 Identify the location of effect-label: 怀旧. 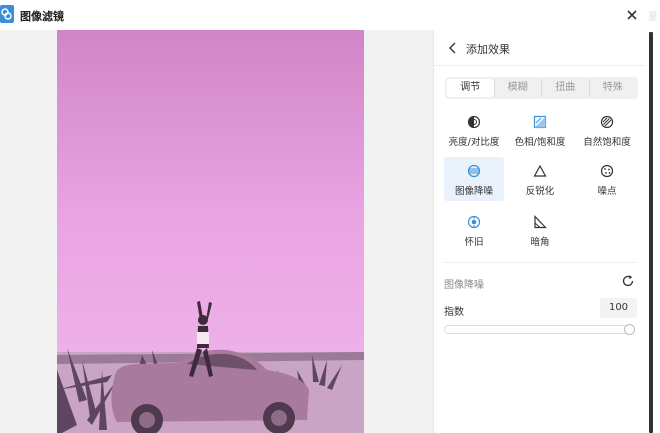
(474, 242).